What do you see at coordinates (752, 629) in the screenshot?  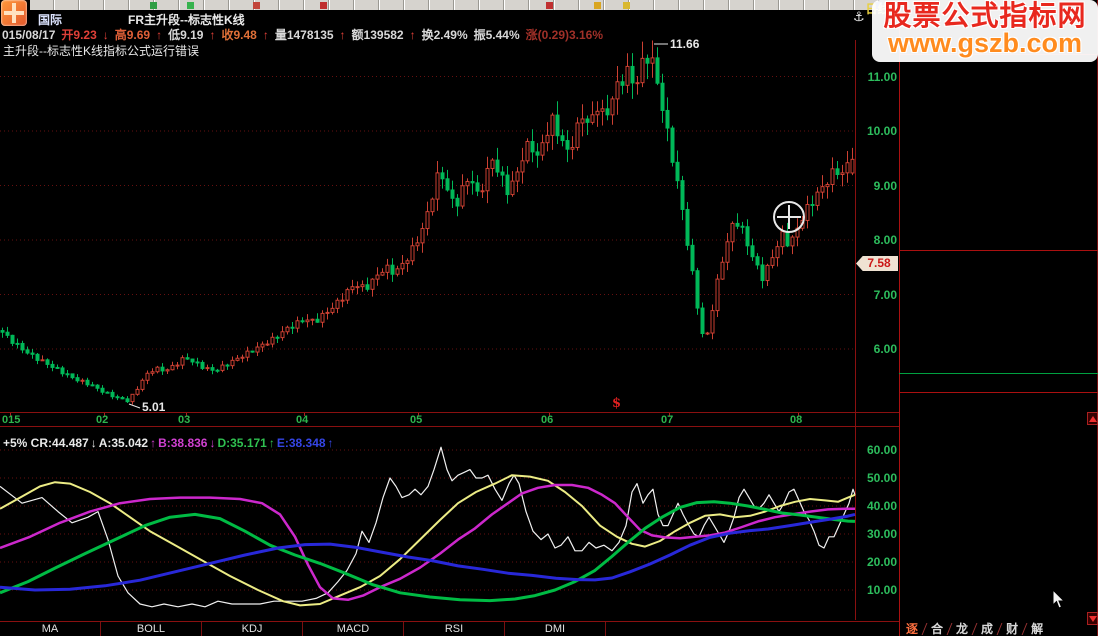 I see `tabbar-filler` at bounding box center [752, 629].